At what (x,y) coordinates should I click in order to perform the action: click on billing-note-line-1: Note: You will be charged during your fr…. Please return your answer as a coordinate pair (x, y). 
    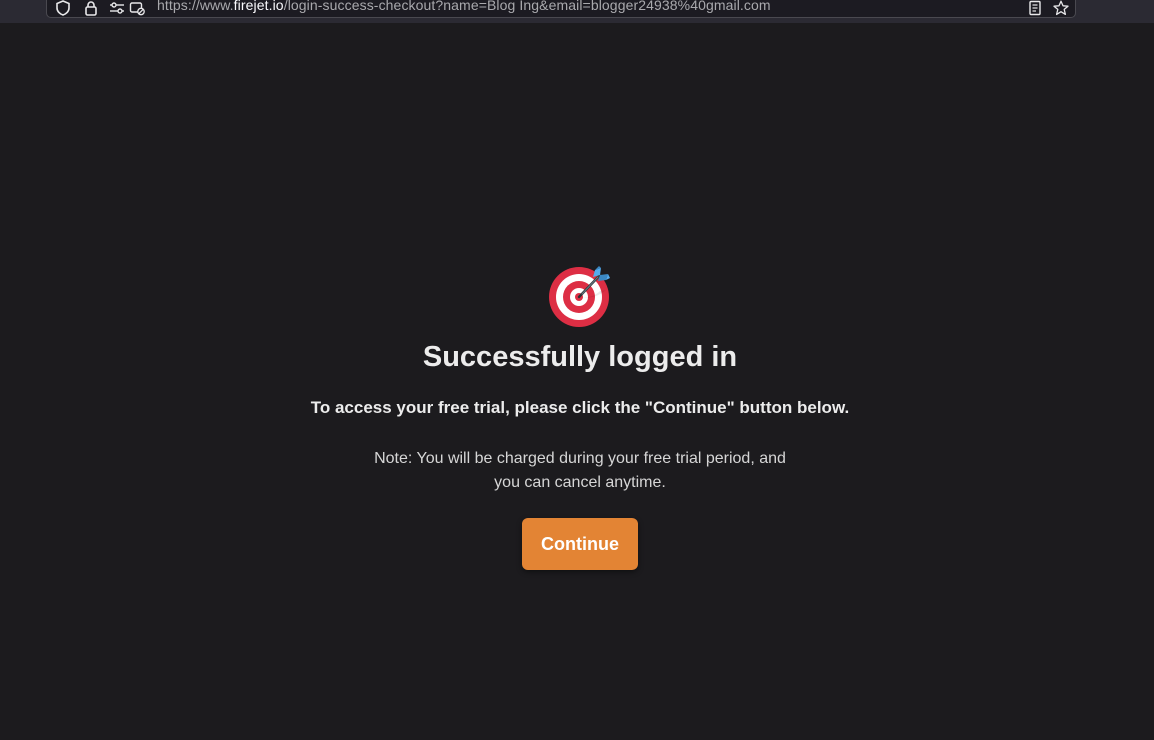
    Looking at the image, I should click on (580, 458).